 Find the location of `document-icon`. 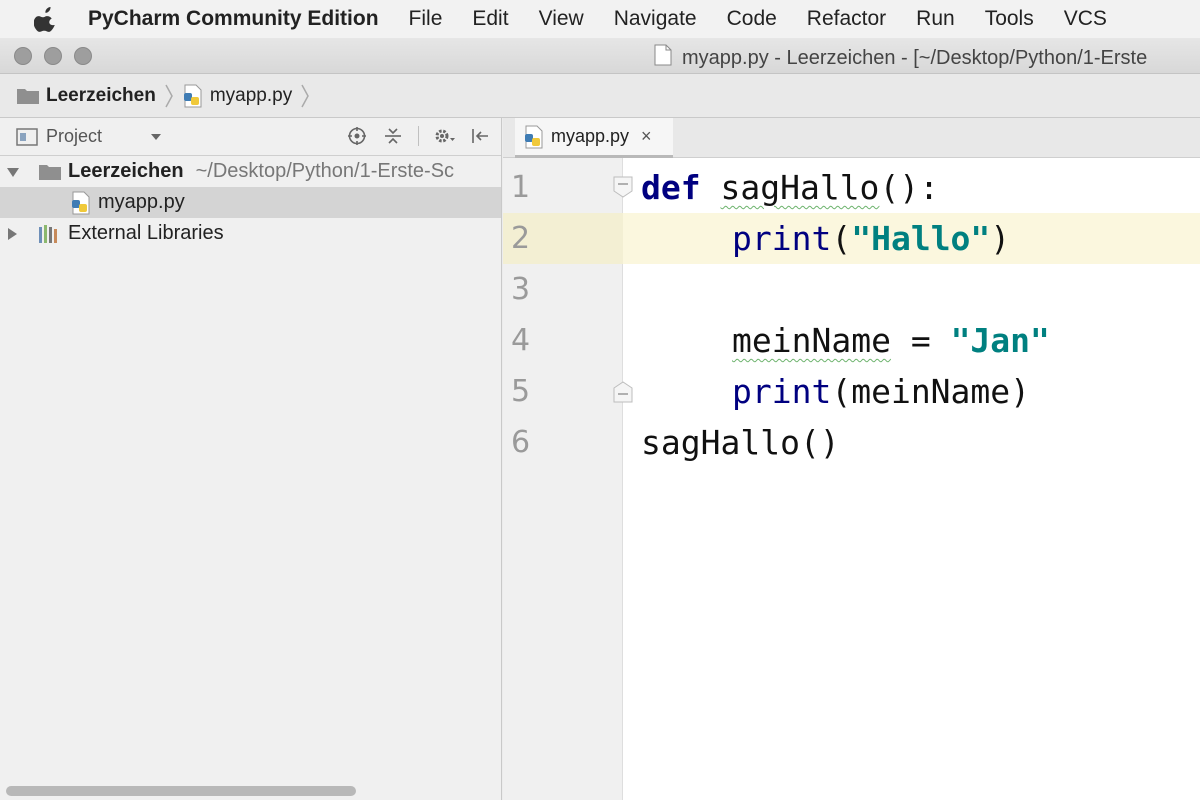

document-icon is located at coordinates (663, 58).